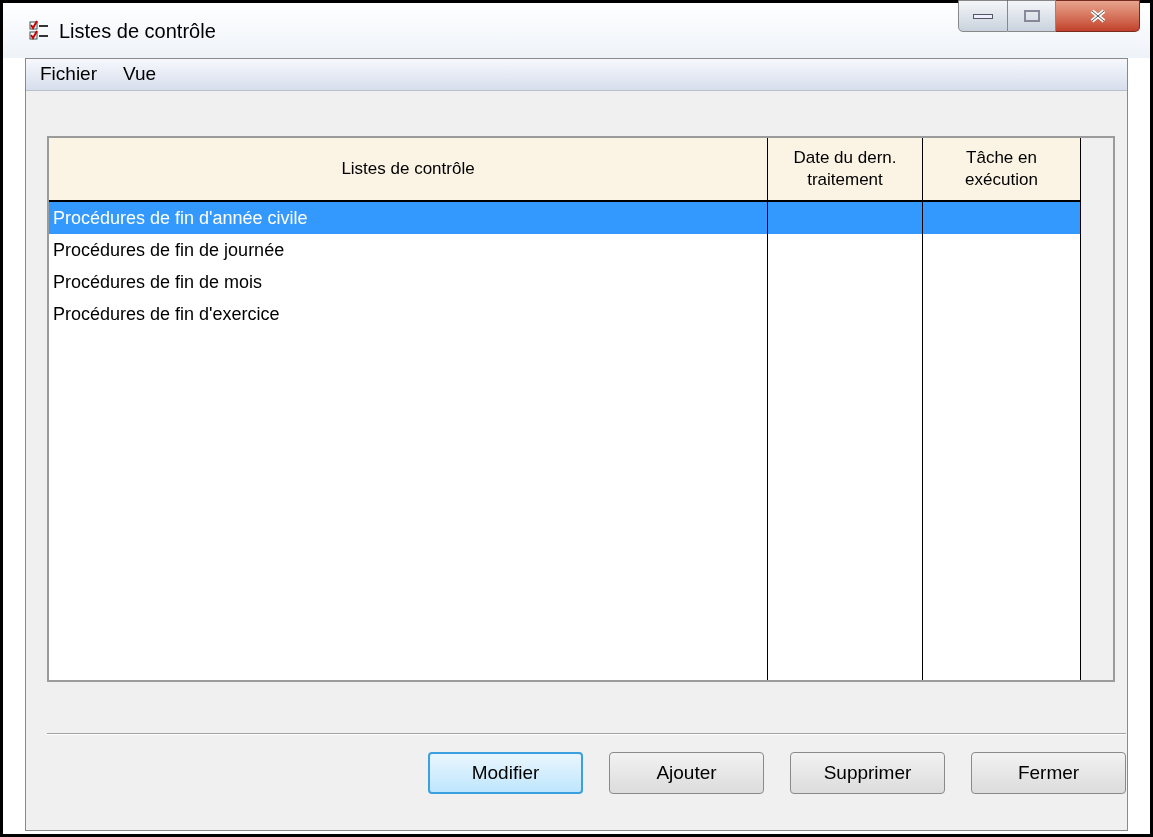  I want to click on close-button, so click(1098, 16).